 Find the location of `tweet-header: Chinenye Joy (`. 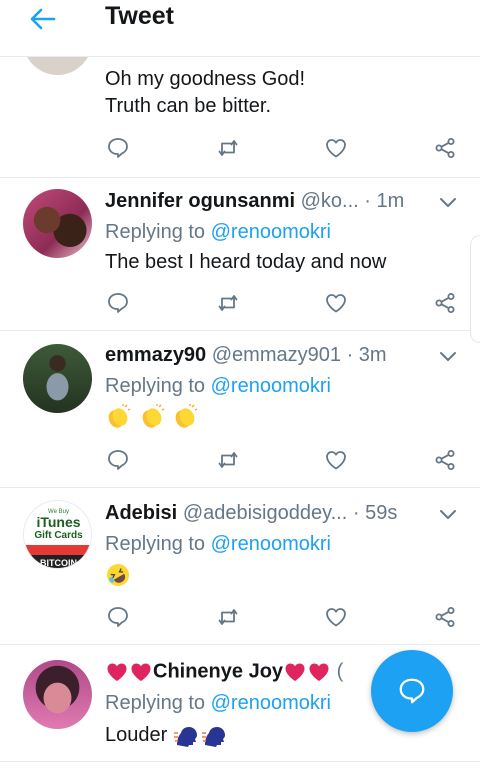

tweet-header: Chinenye Joy ( is located at coordinates (224, 672).